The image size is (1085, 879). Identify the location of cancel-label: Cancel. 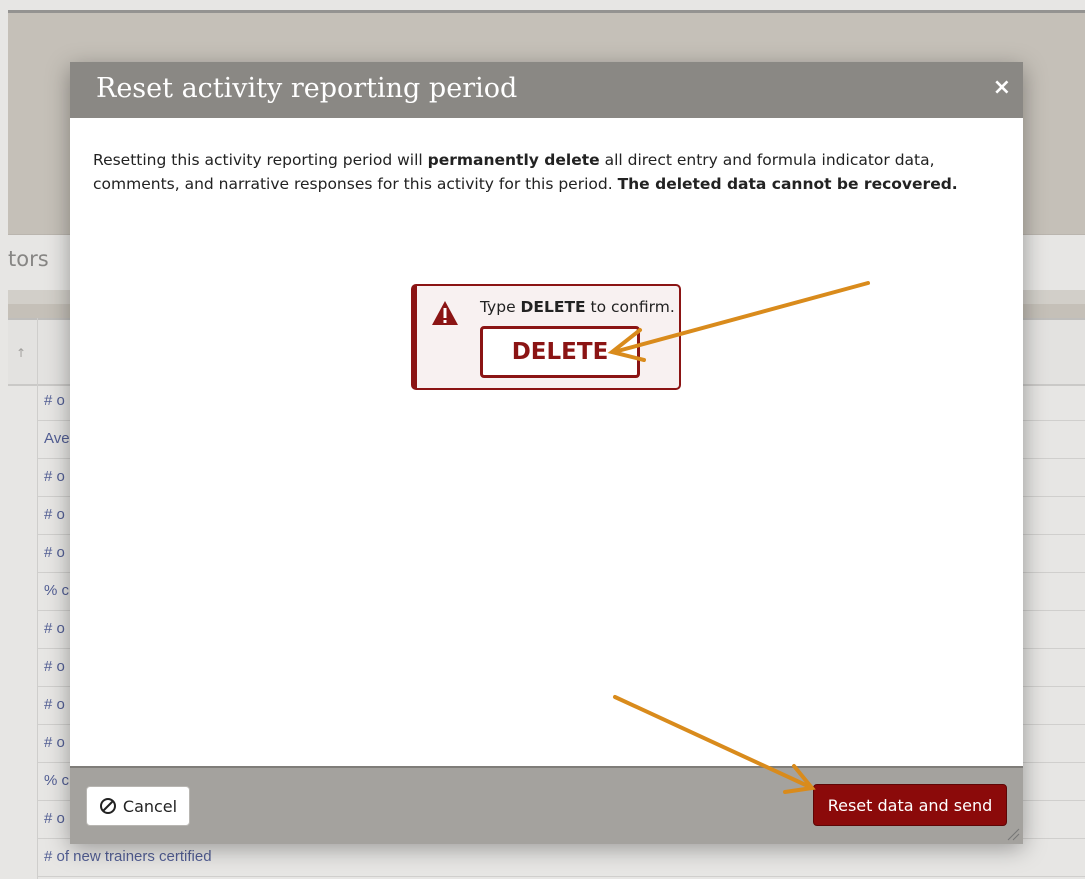
(150, 806).